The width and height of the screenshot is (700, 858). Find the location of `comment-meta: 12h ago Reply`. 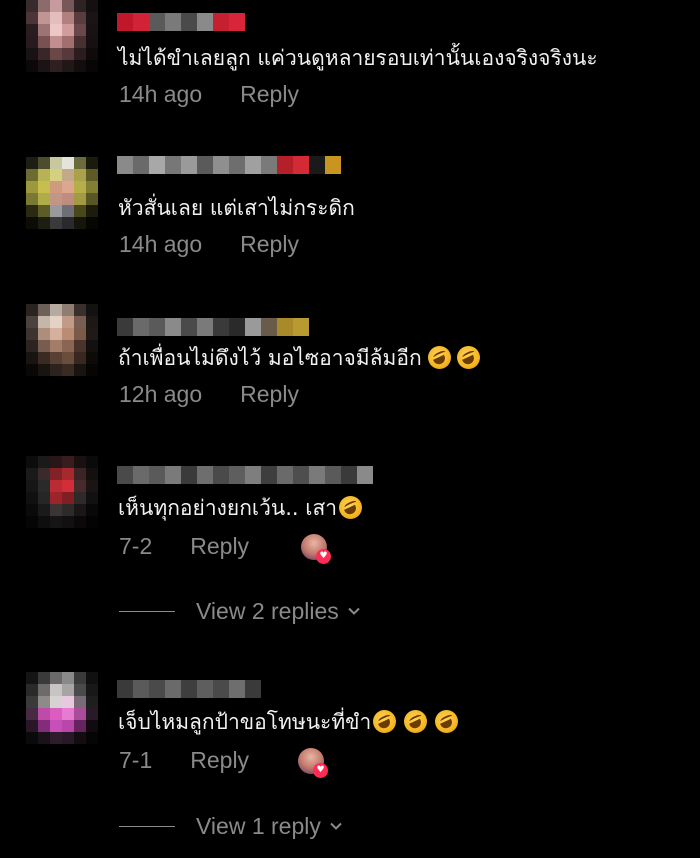

comment-meta: 12h ago Reply is located at coordinates (209, 394).